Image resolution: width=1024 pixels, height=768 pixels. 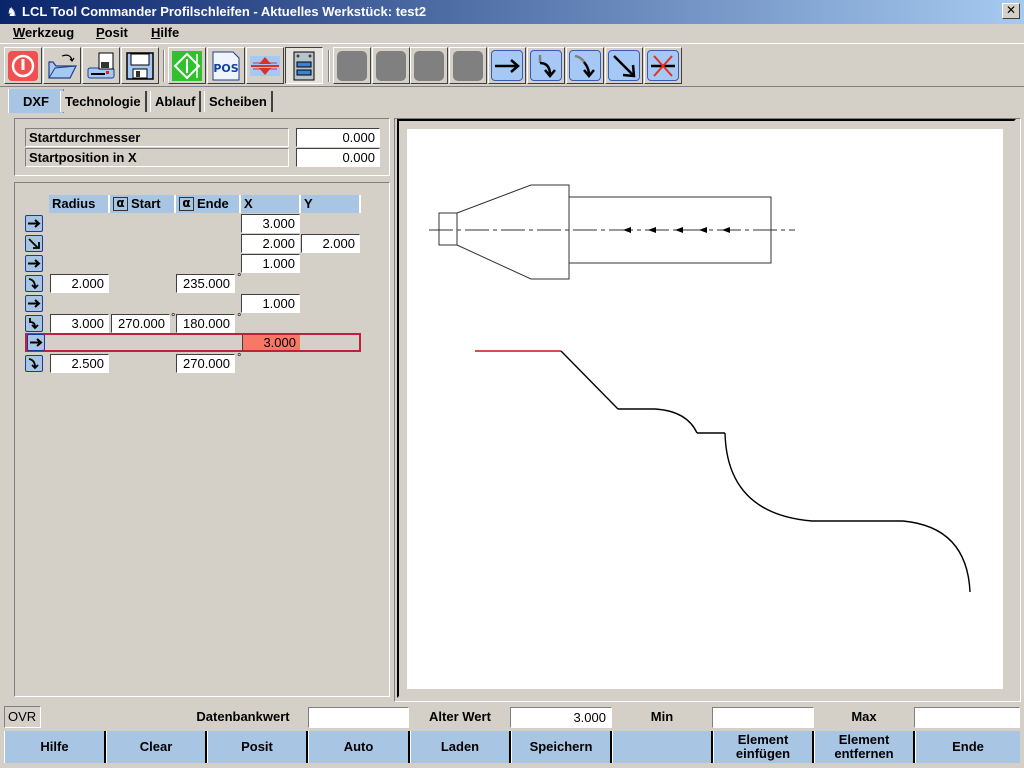 I want to click on database-value-label: Datenbankwert, so click(x=243, y=716).